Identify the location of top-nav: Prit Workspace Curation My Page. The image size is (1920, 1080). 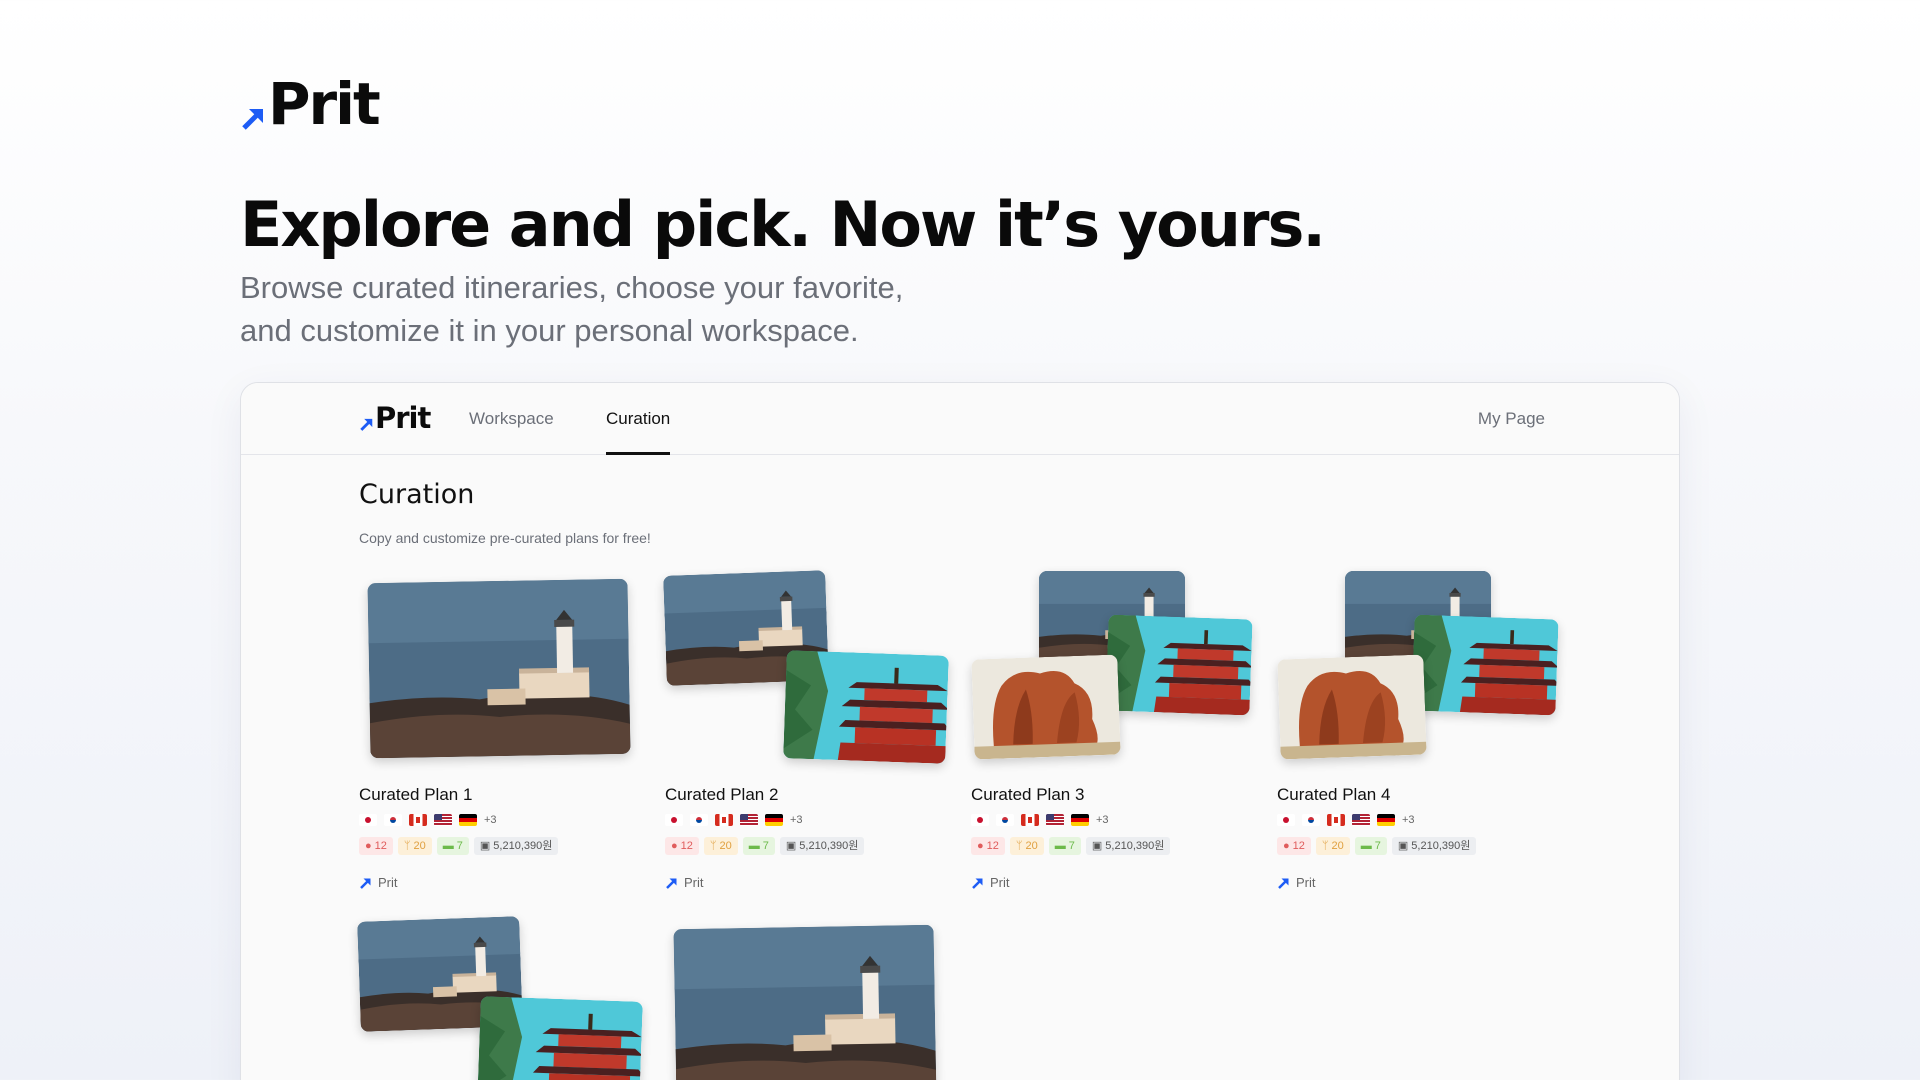
(960, 419).